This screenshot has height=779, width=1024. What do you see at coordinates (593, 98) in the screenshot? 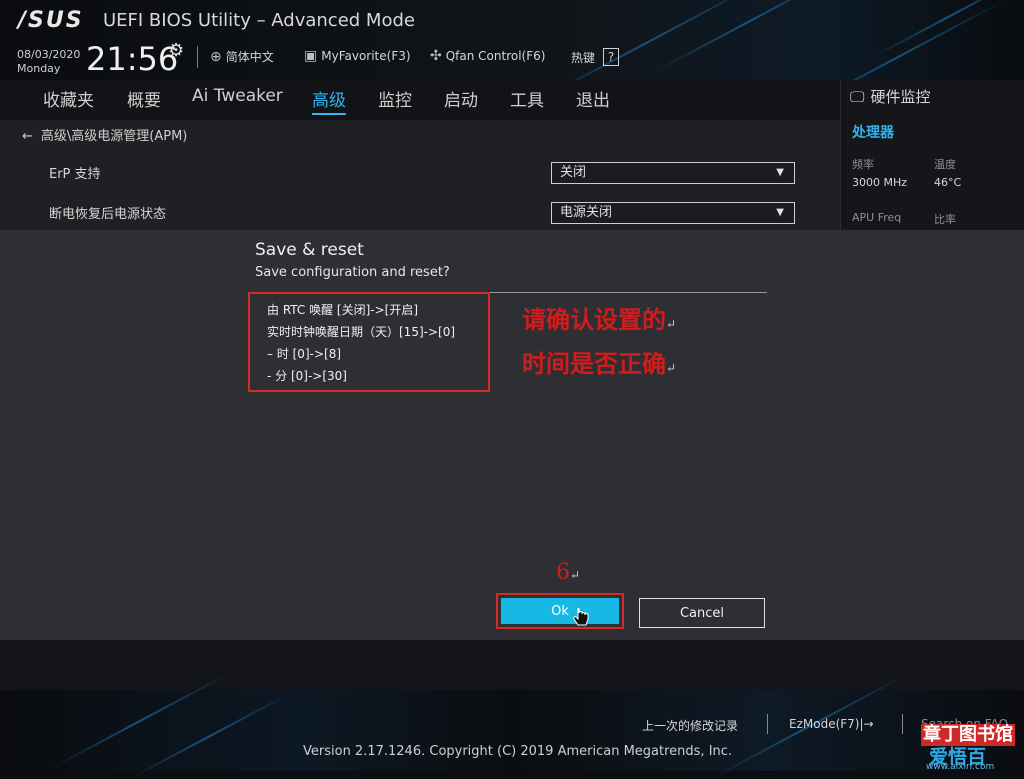
I see `tab-exit: 退出` at bounding box center [593, 98].